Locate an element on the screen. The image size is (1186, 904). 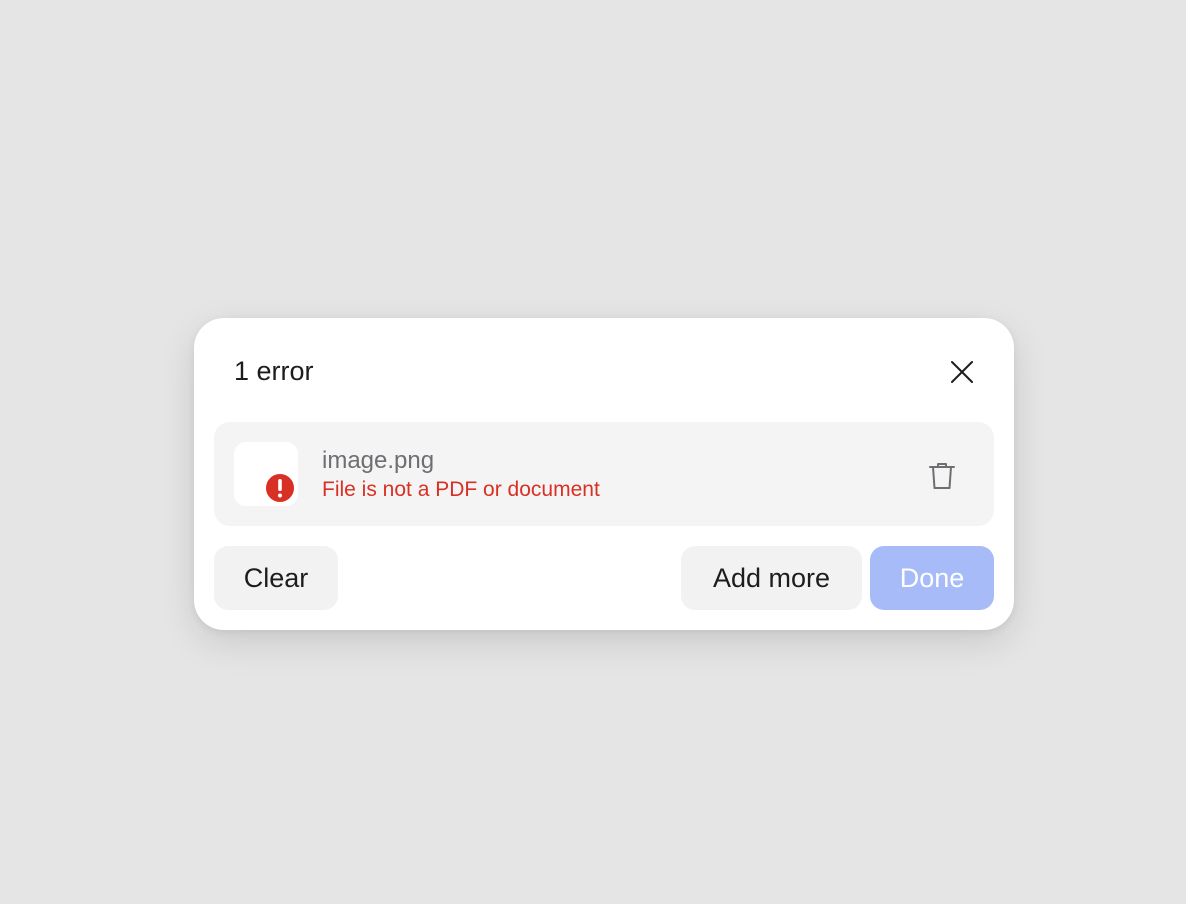
trash-icon is located at coordinates (942, 476).